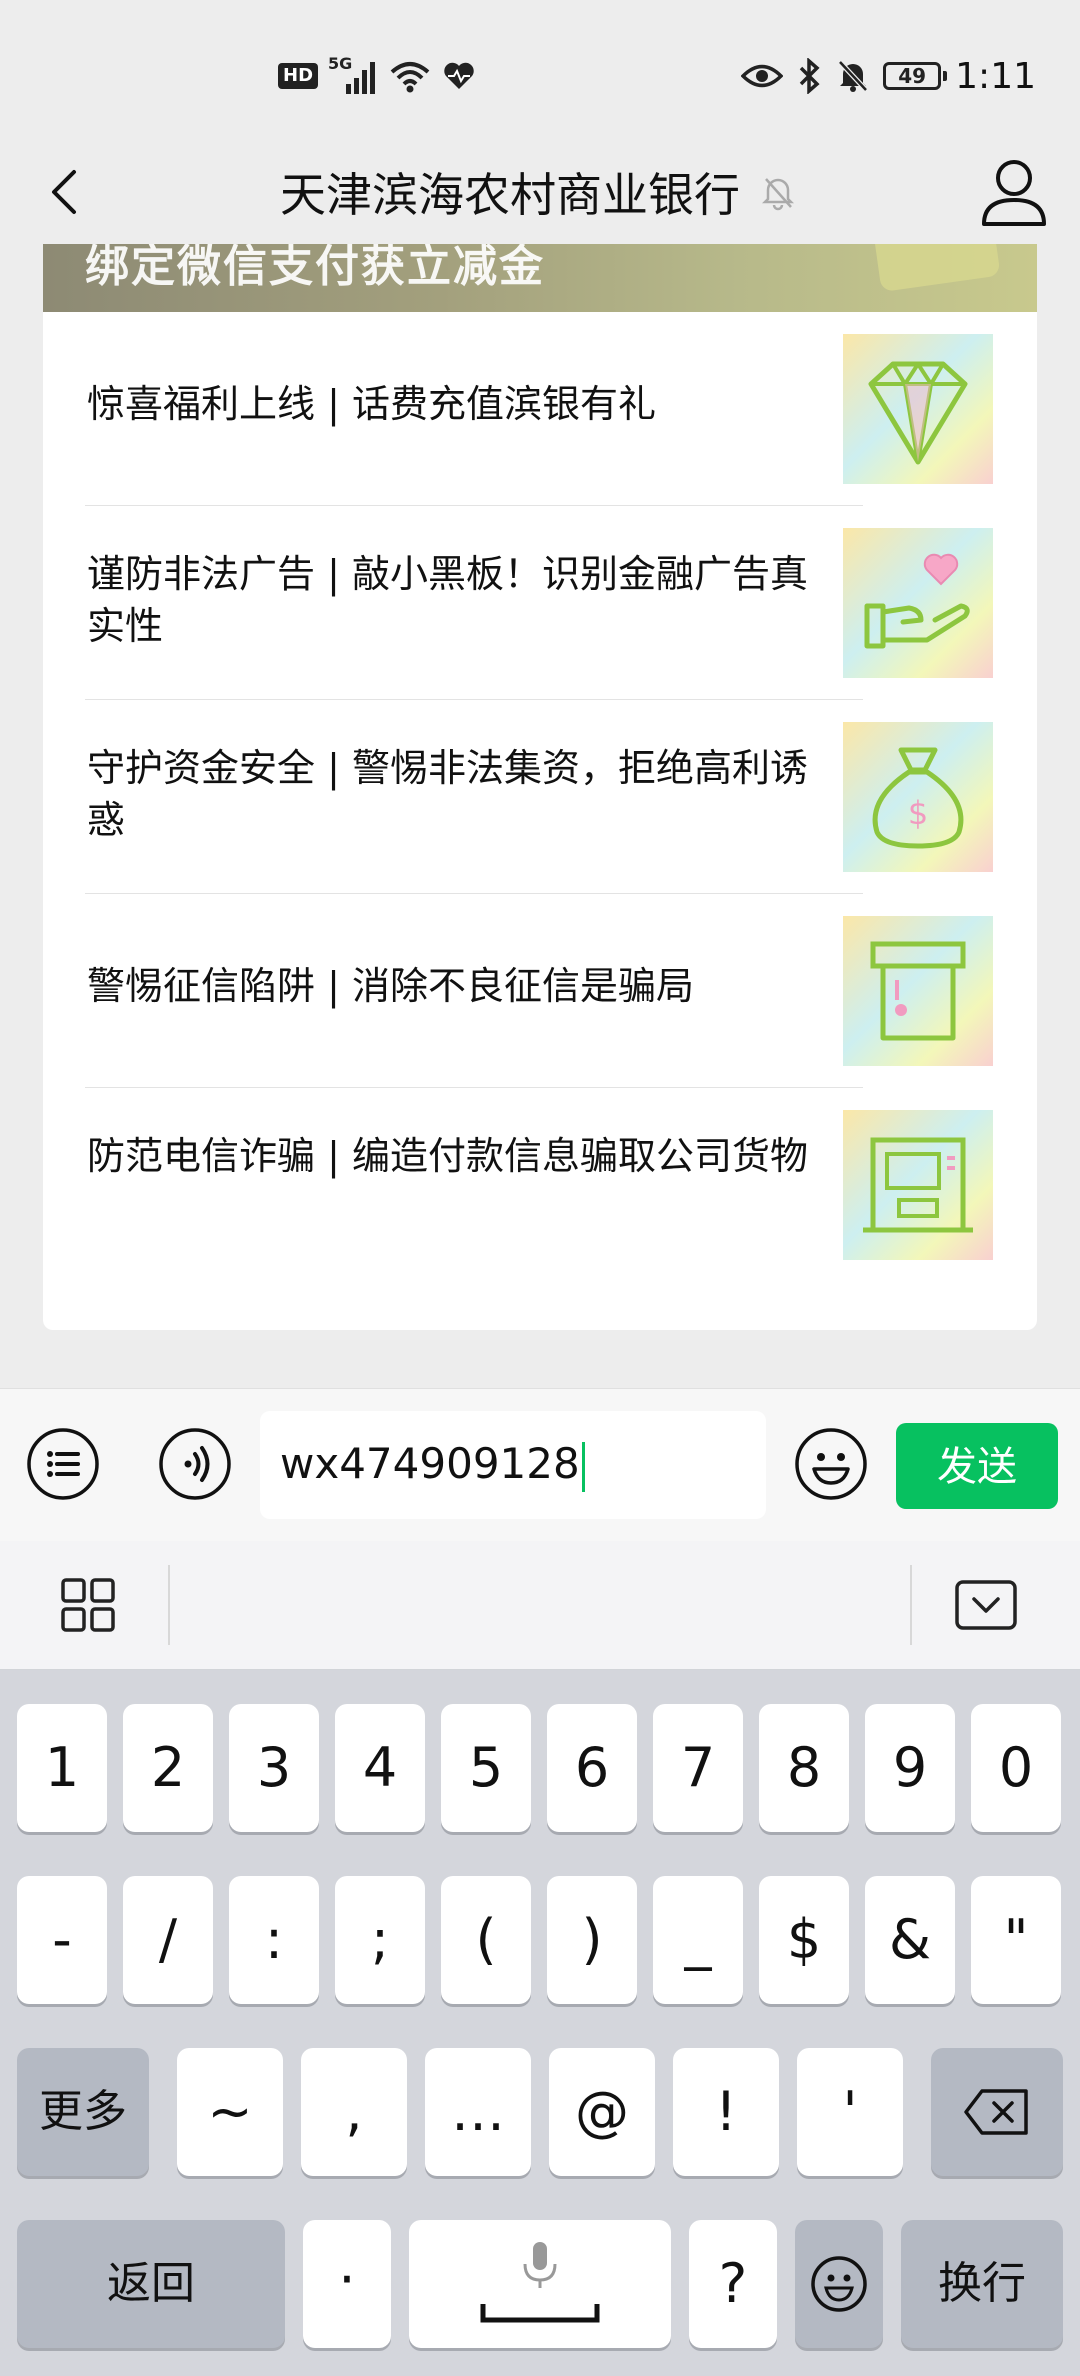  Describe the element at coordinates (540, 991) in the screenshot. I see `list-item: 警惕征信陷阱 | 消除不良征信是骗局` at that location.